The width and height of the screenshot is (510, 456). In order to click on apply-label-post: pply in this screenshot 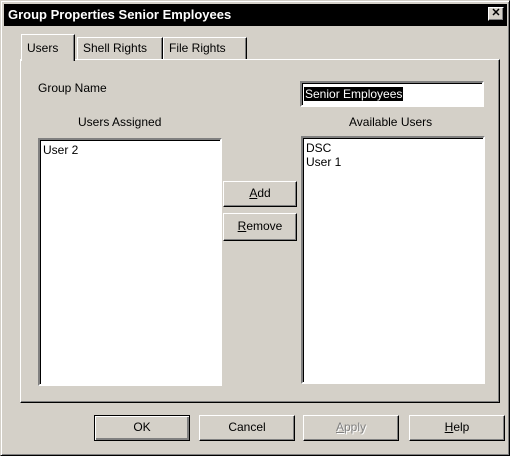, I will do `click(355, 427)`.